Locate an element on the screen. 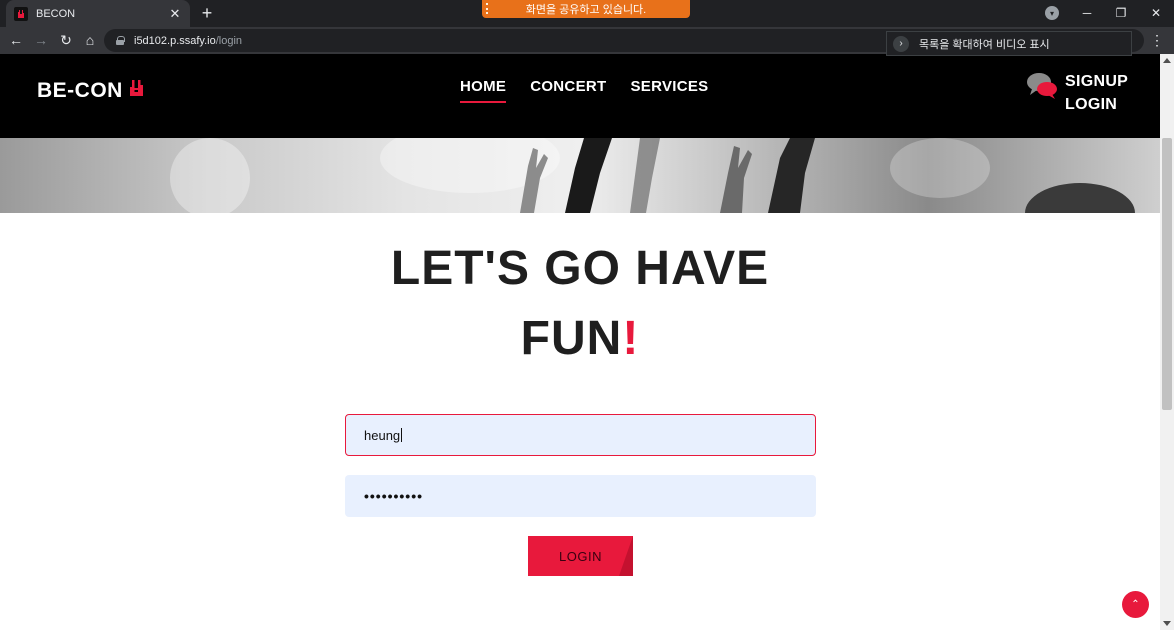 The height and width of the screenshot is (630, 1174). nav-services: SERVICES is located at coordinates (669, 90).